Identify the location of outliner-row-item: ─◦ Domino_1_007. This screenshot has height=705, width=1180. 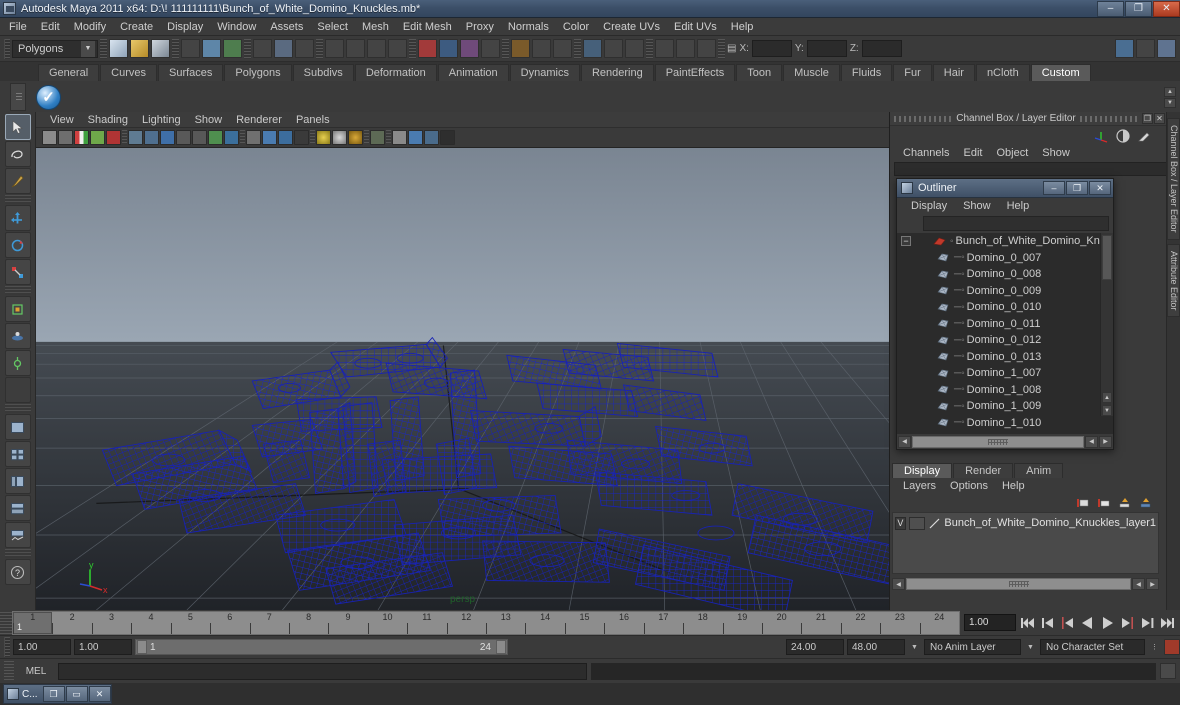
(1005, 373).